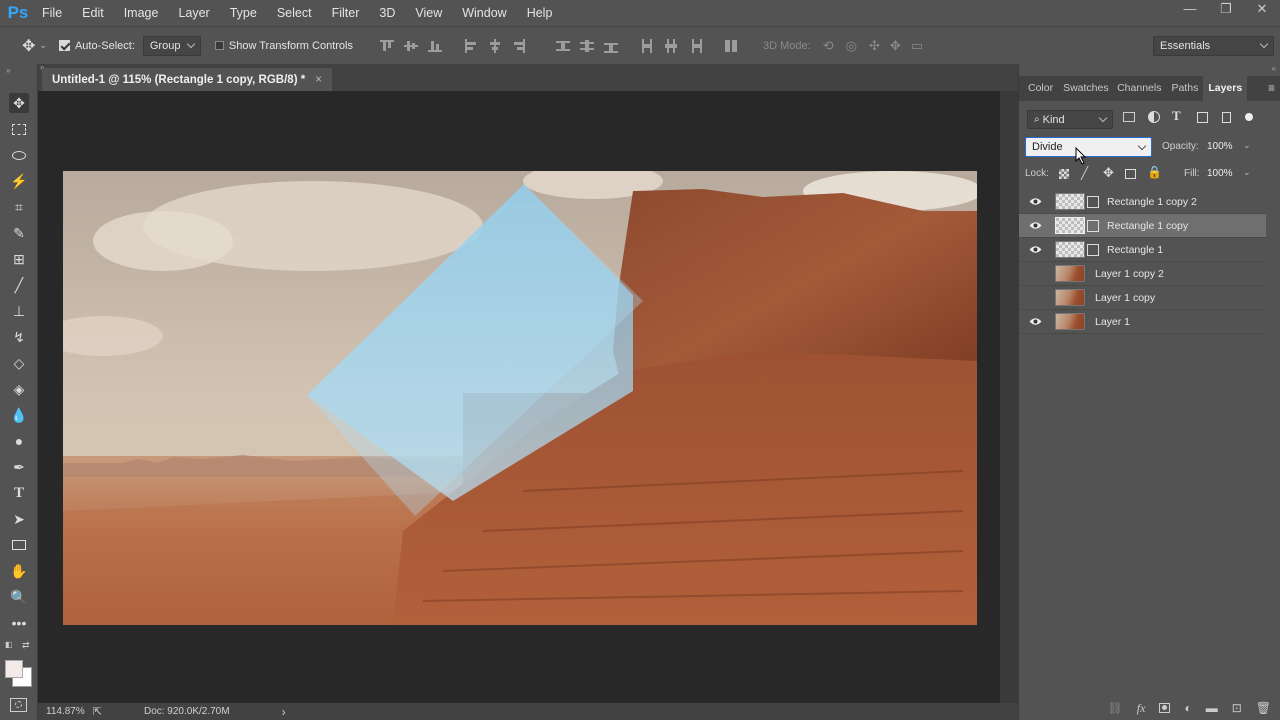 The width and height of the screenshot is (1280, 720). Describe the element at coordinates (1249, 117) in the screenshot. I see `filter-toggle-icon` at that location.